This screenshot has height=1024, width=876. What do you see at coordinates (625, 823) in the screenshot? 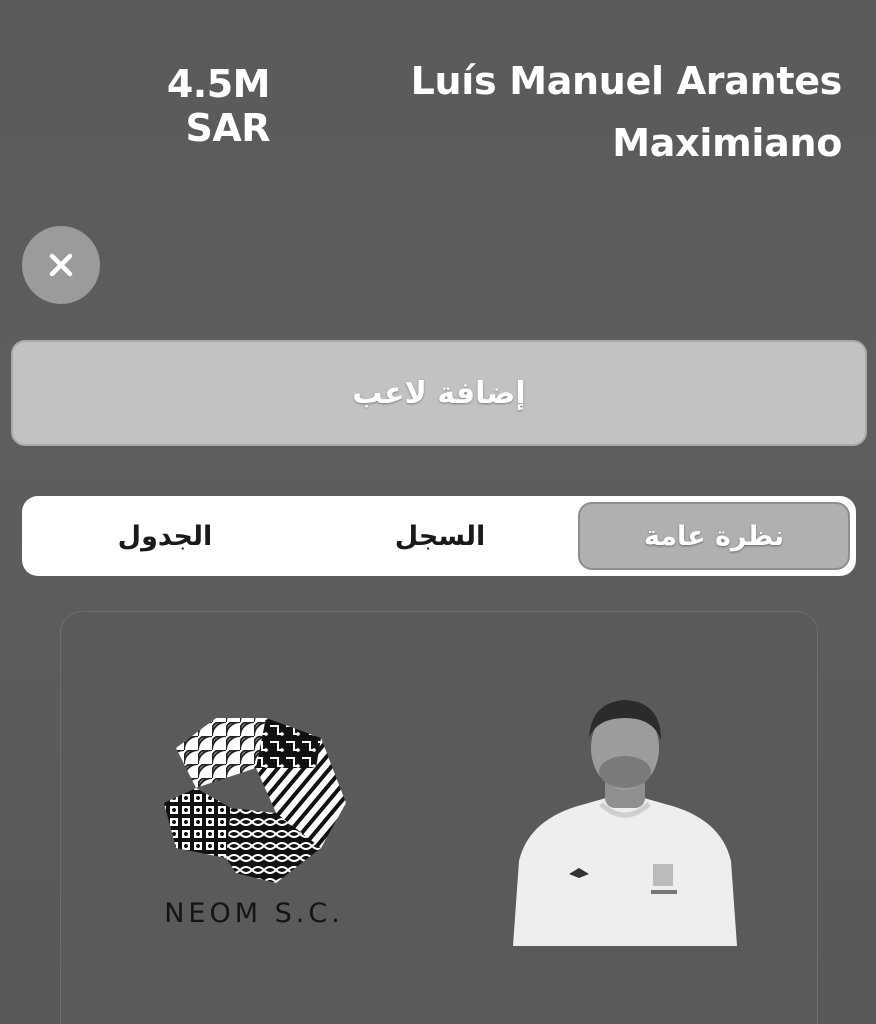
I see `player-photo` at bounding box center [625, 823].